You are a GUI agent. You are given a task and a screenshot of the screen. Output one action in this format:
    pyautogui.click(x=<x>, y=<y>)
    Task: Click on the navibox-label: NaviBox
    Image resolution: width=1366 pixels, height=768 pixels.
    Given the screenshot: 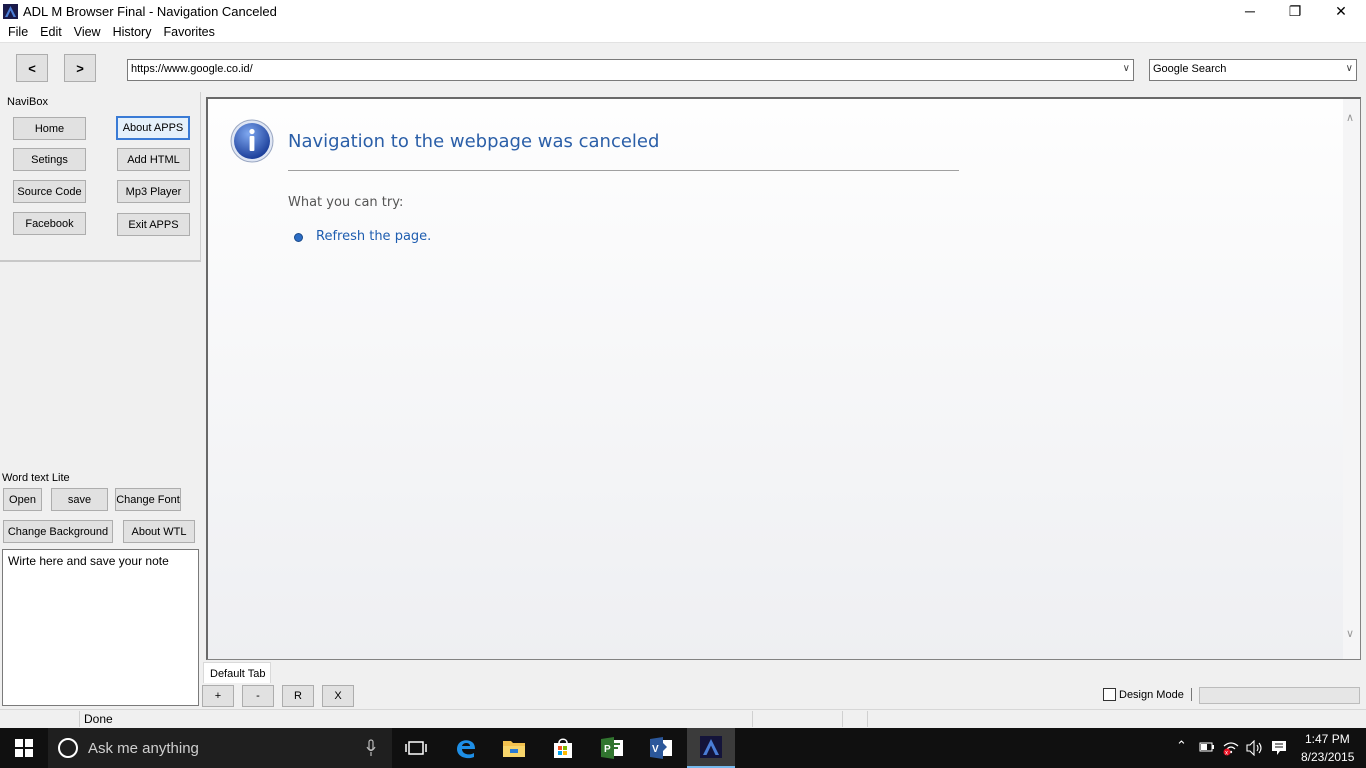 What is the action you would take?
    pyautogui.click(x=27, y=102)
    